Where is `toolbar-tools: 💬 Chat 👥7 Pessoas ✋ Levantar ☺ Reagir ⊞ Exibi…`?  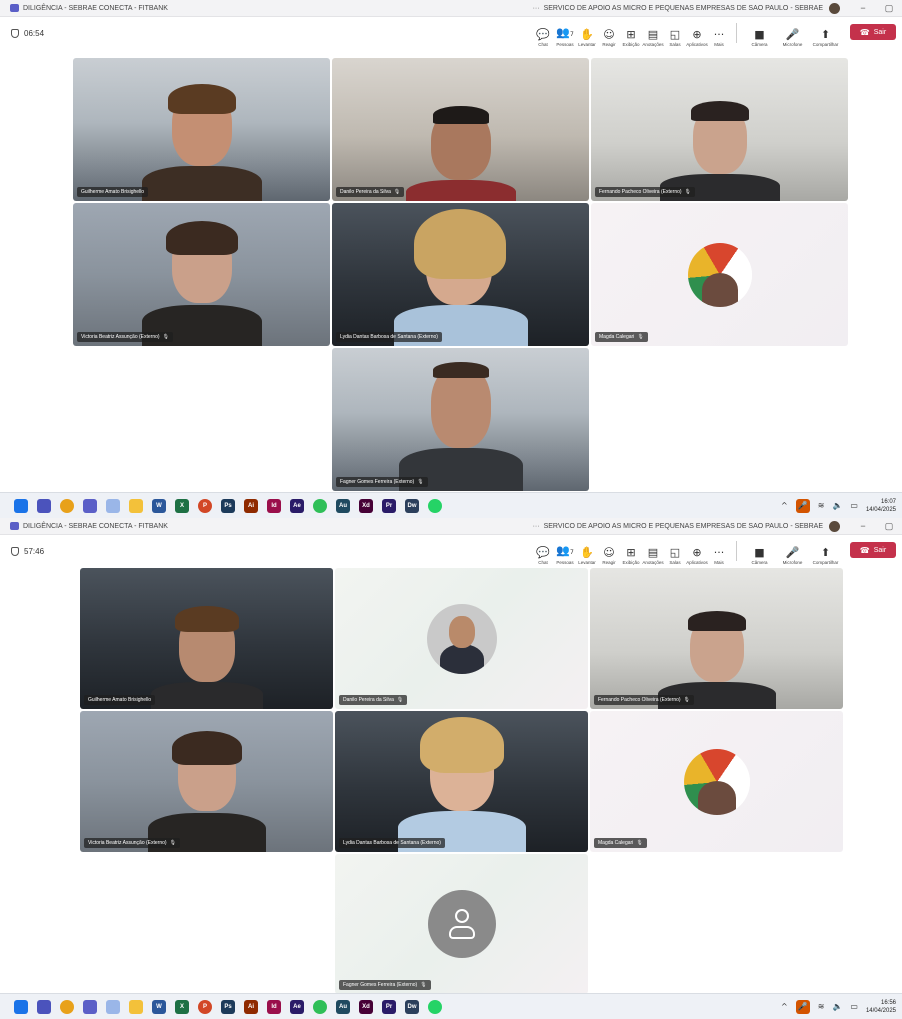
toolbar-tools: 💬 Chat 👥7 Pessoas ✋ Levantar ☺ Reagir ⊞ Exibi… is located at coordinates (717, 551).